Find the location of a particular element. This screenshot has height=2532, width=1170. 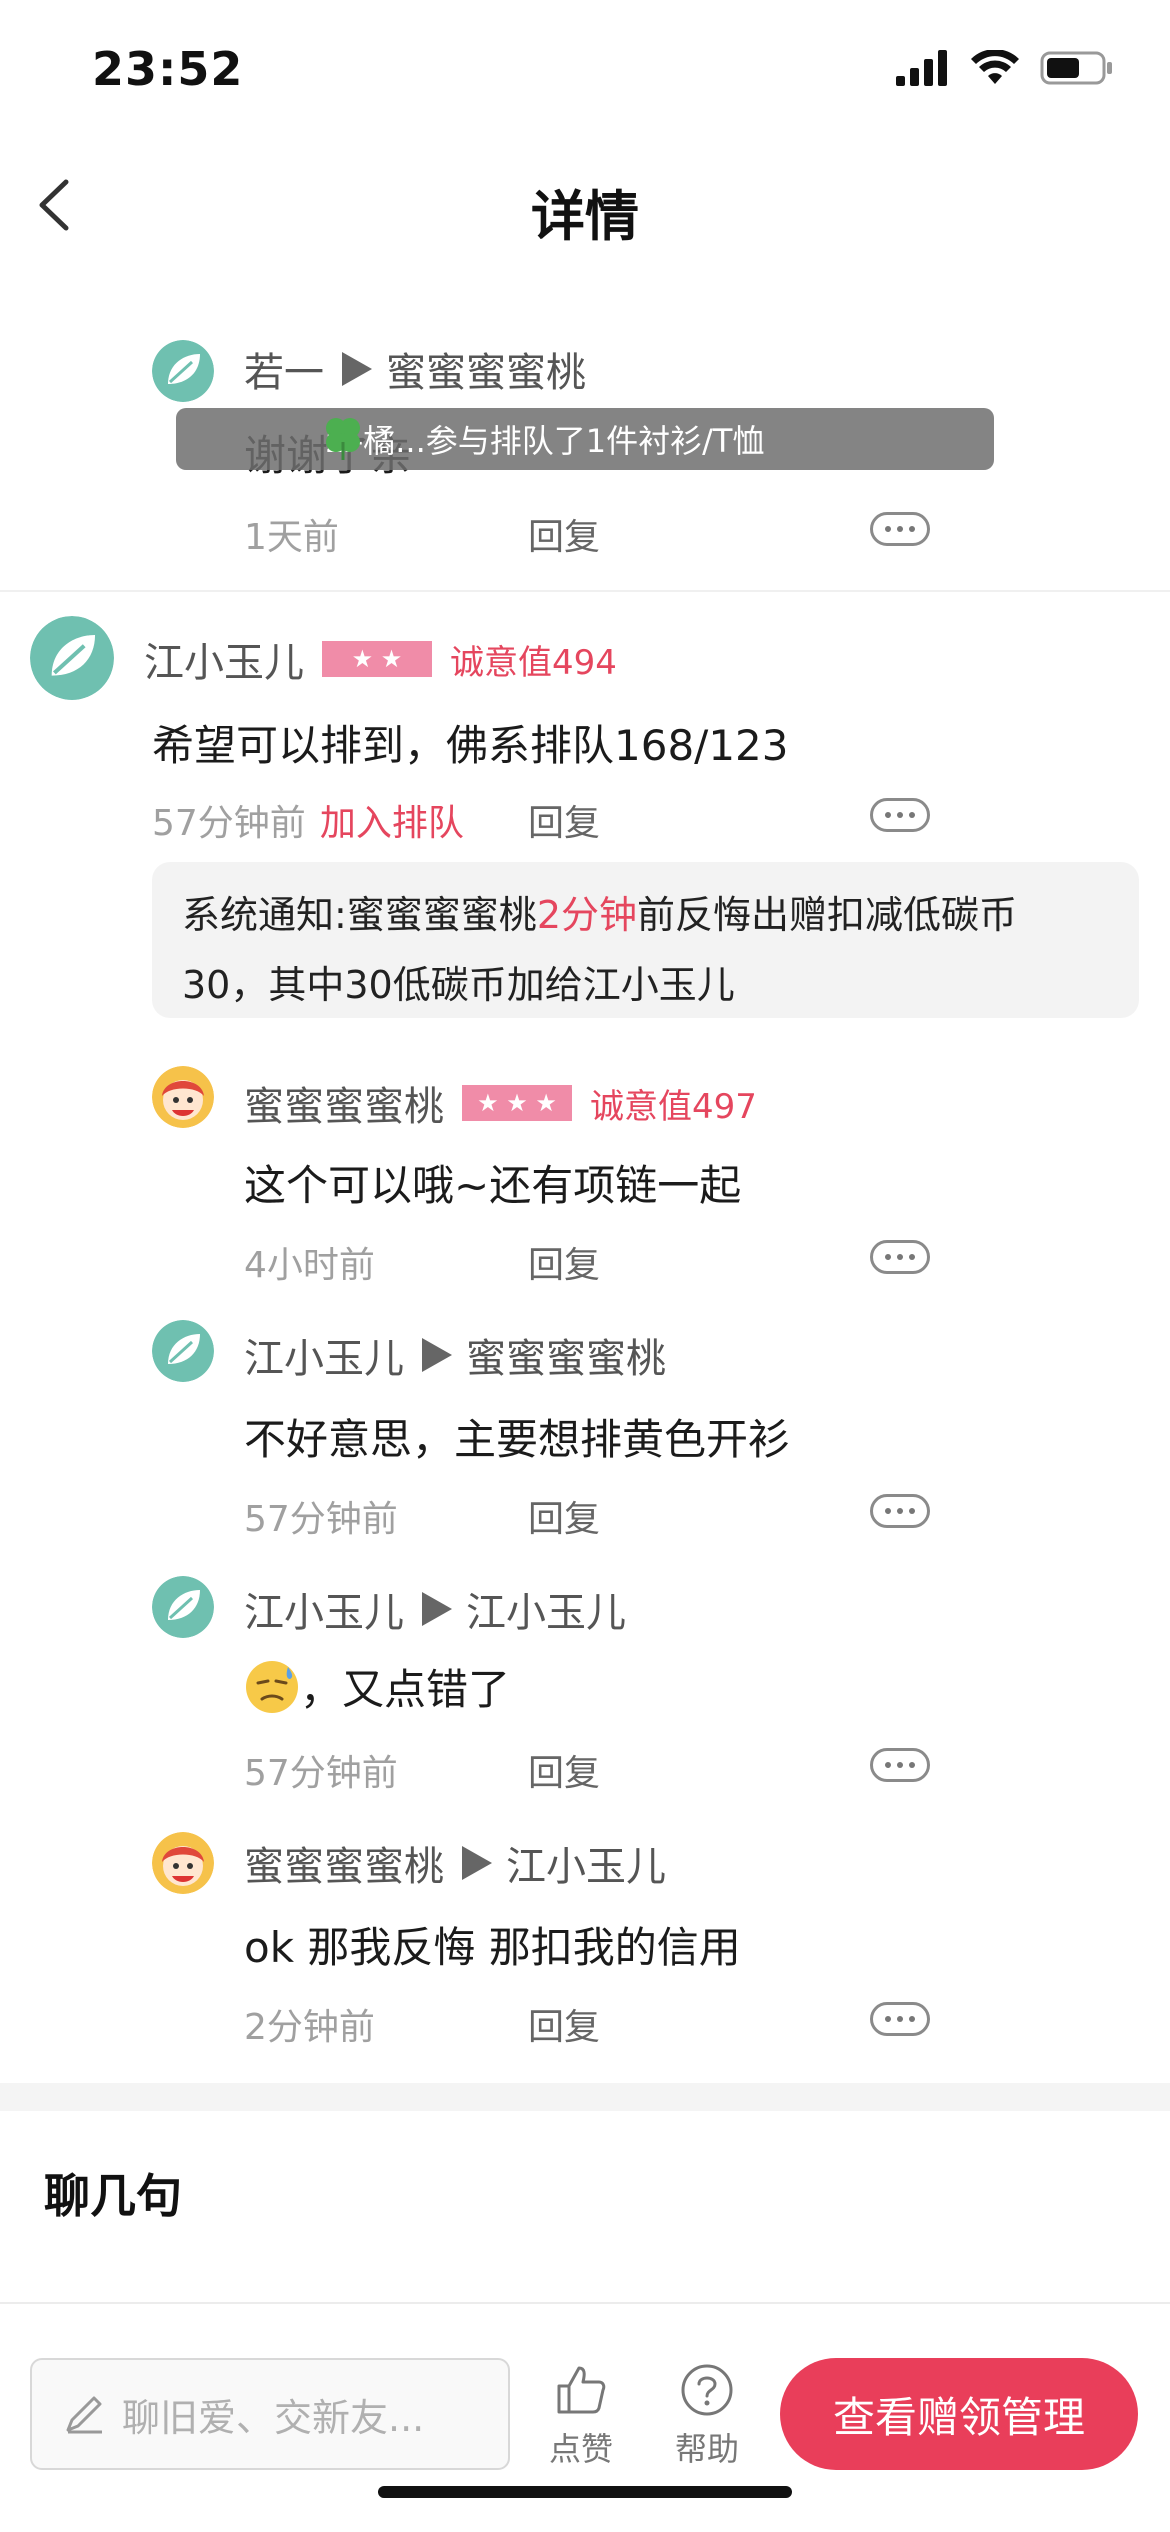

notice-text: 30，其中30低碳币加给江小玉儿 is located at coordinates (458, 985).